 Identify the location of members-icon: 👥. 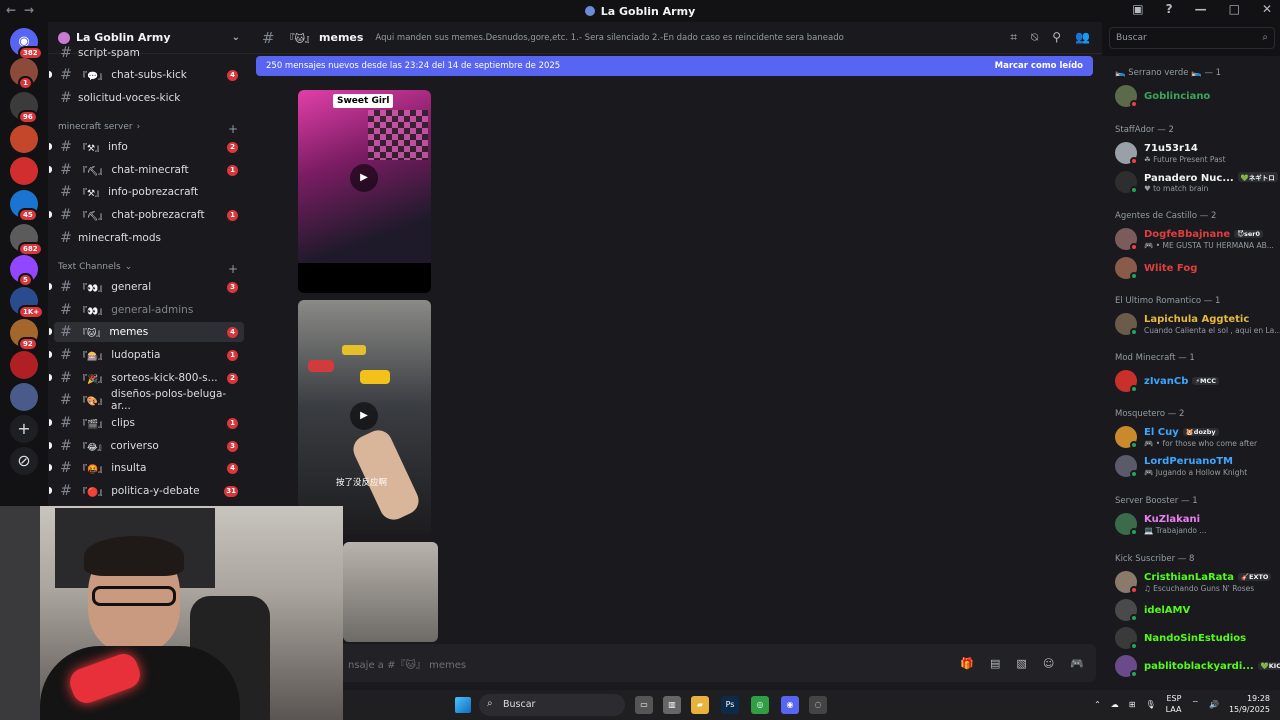
(1082, 37).